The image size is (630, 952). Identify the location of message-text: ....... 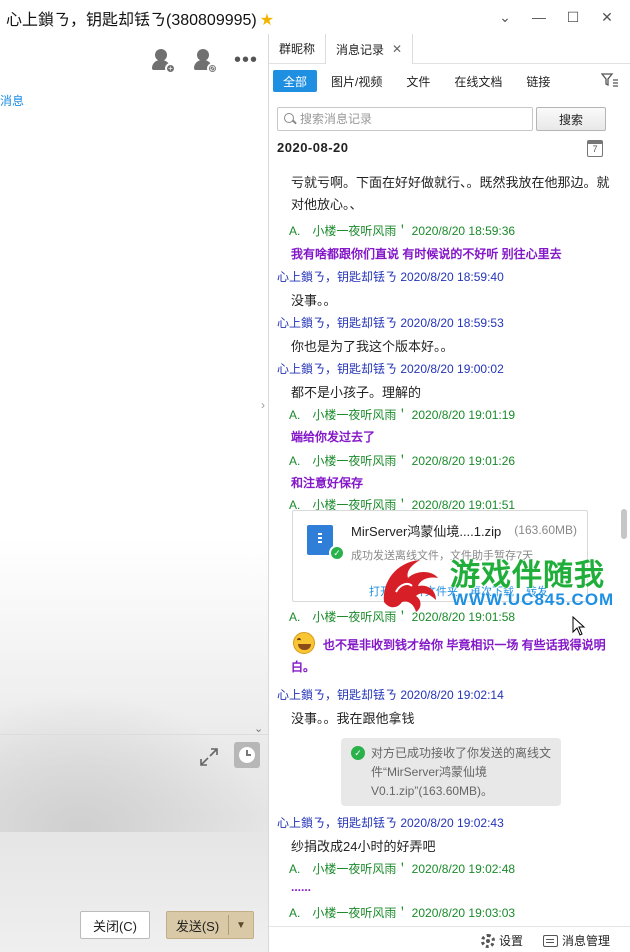
(301, 887).